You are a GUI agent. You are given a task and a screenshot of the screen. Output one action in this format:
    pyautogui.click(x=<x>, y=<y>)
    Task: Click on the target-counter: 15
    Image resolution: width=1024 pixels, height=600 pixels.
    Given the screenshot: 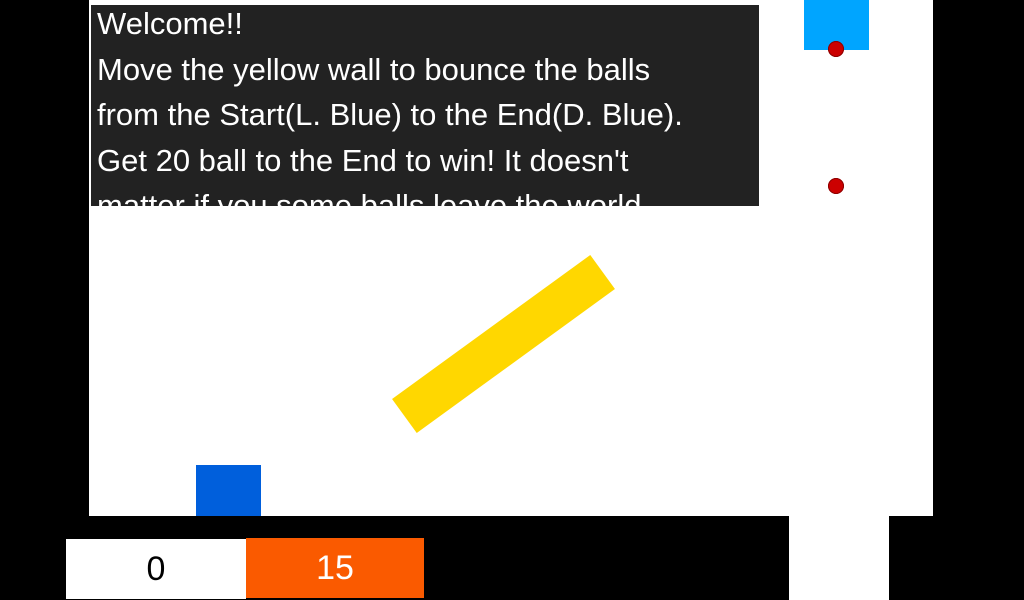 What is the action you would take?
    pyautogui.click(x=335, y=568)
    